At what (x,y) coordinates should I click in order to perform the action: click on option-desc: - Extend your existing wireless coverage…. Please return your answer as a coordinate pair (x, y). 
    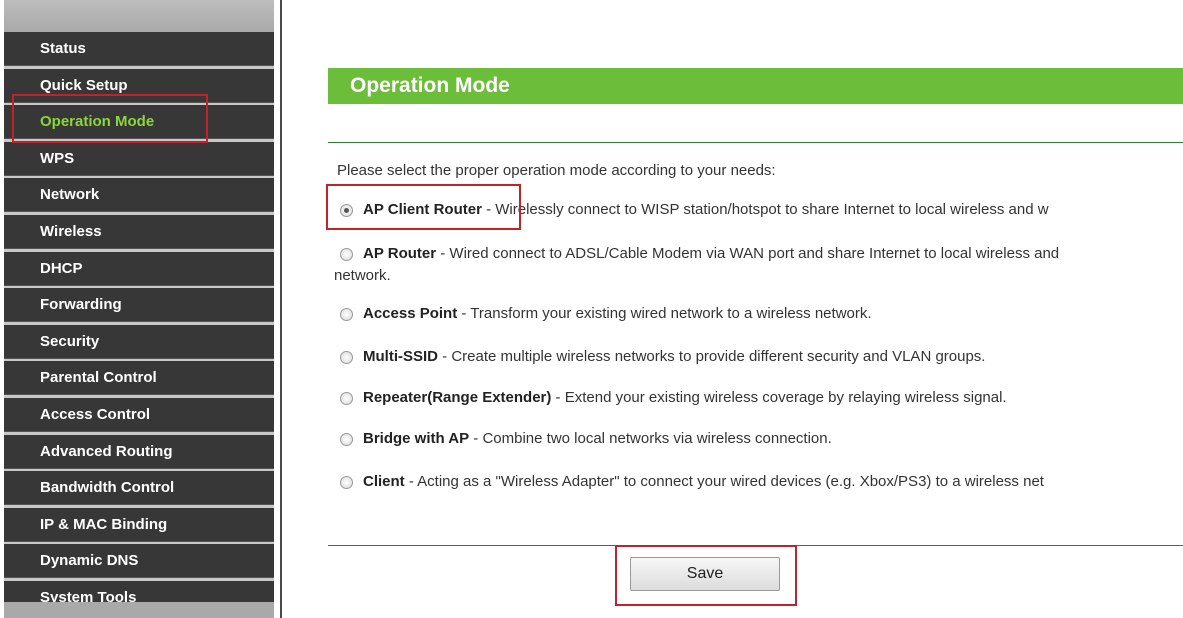
    Looking at the image, I should click on (779, 397).